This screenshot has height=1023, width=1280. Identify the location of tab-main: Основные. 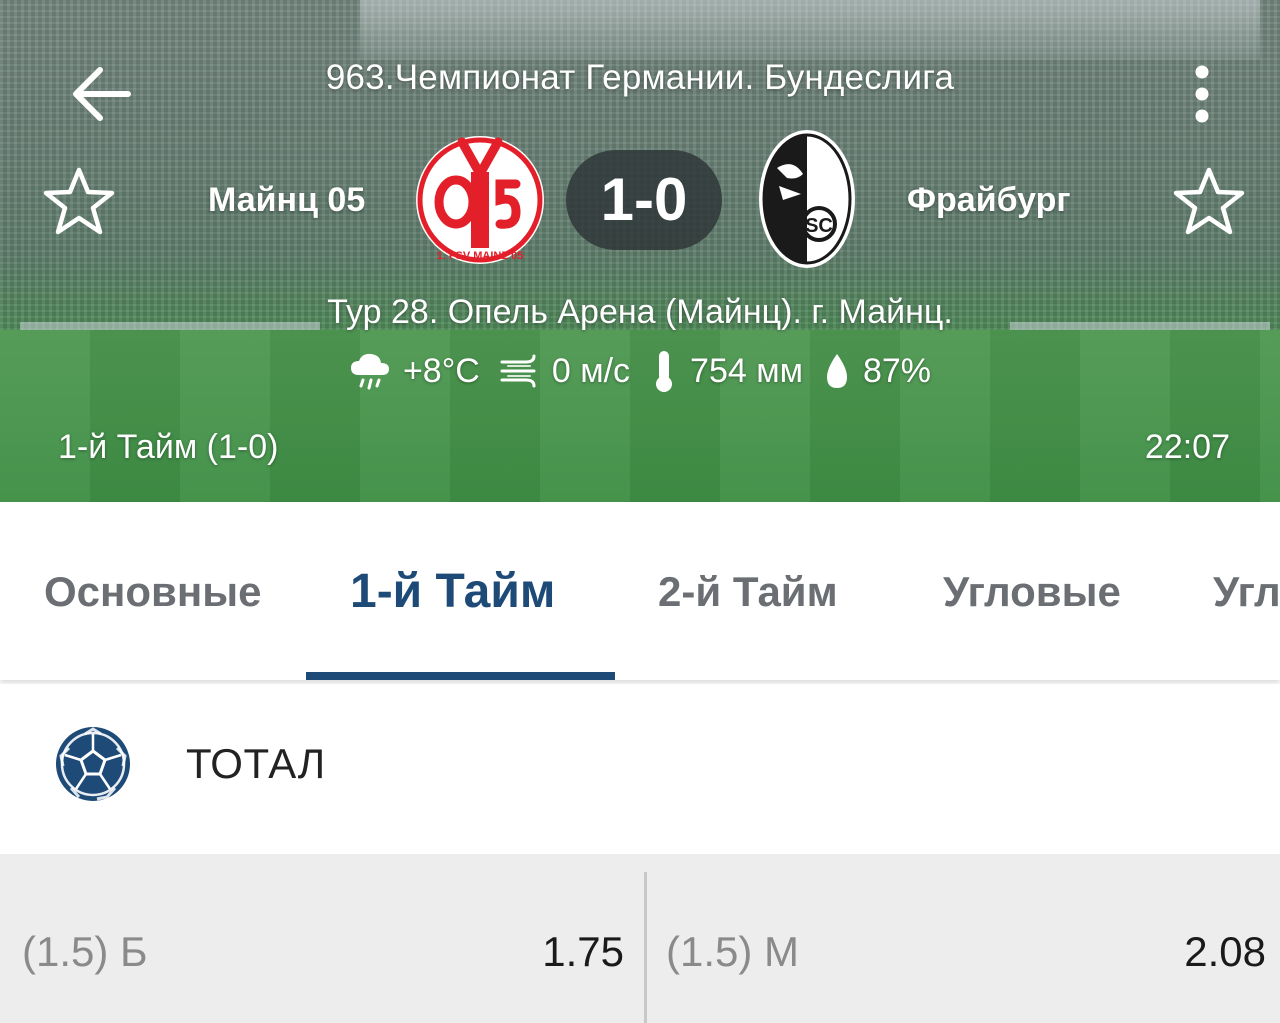
(152, 592).